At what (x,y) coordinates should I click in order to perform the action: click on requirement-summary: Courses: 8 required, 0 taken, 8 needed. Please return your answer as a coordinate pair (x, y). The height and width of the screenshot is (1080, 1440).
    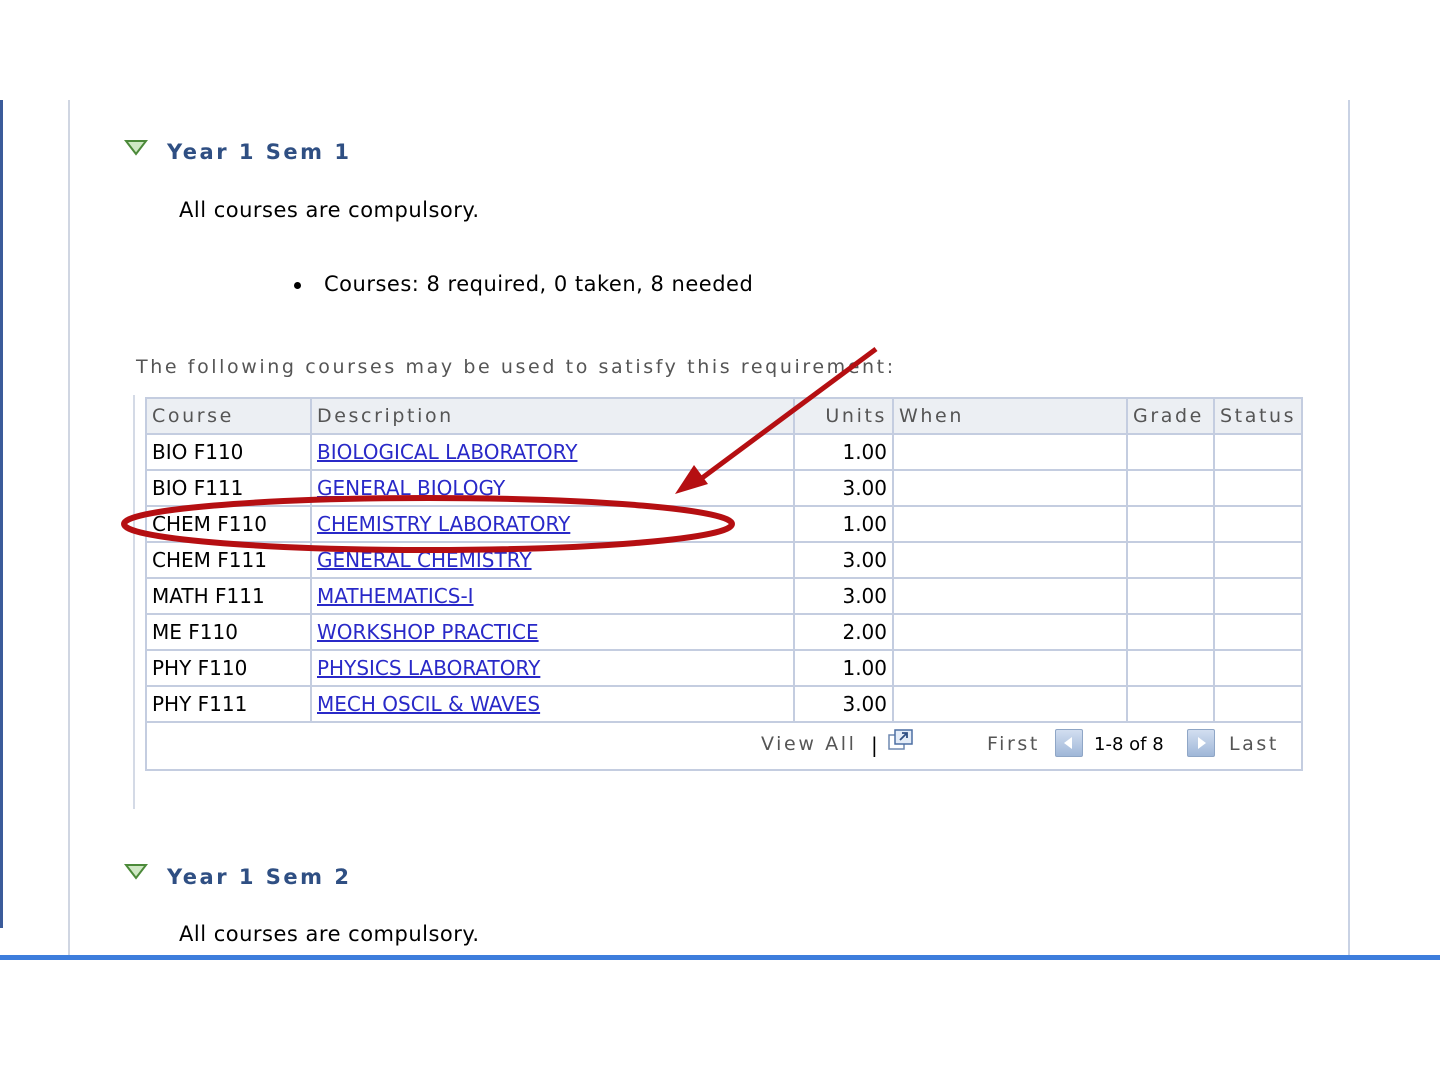
    Looking at the image, I should click on (539, 284).